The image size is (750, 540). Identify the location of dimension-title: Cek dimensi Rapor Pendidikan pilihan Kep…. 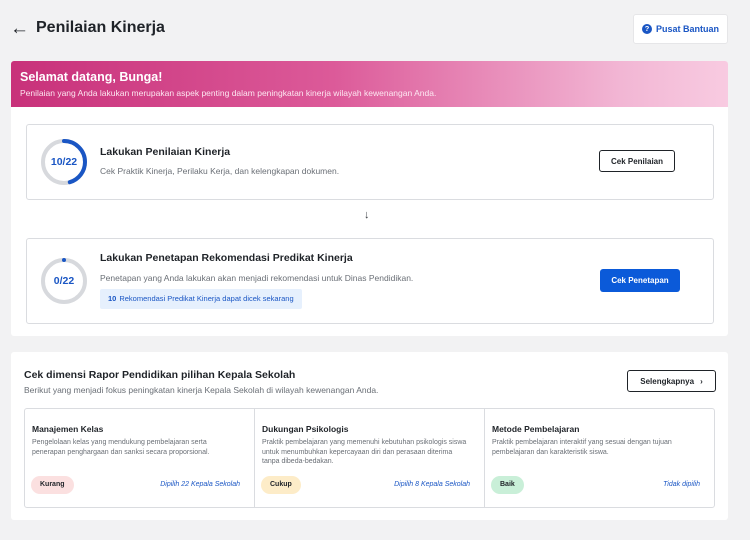
(160, 375).